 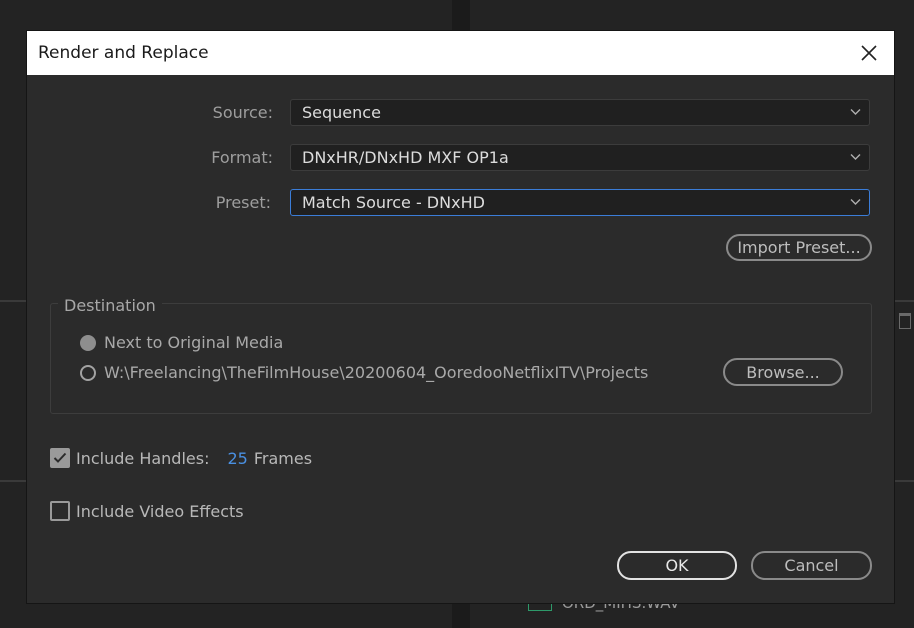 What do you see at coordinates (143, 458) in the screenshot?
I see `include-handles-label: Include Handles:` at bounding box center [143, 458].